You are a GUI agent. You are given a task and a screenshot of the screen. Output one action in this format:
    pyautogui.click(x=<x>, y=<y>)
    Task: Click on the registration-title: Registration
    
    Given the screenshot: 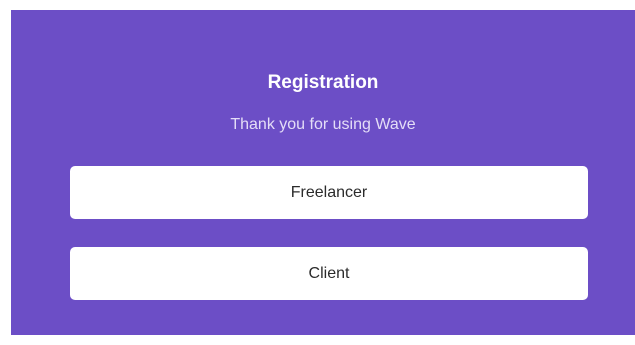 What is the action you would take?
    pyautogui.click(x=323, y=82)
    